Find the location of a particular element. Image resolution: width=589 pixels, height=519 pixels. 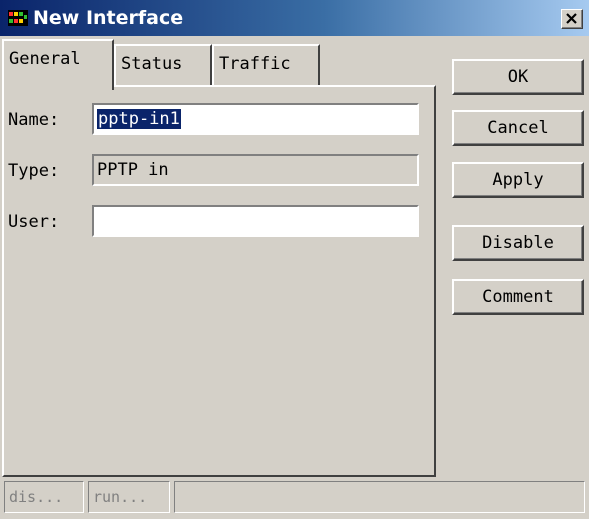

user-label: User: is located at coordinates (34, 222).